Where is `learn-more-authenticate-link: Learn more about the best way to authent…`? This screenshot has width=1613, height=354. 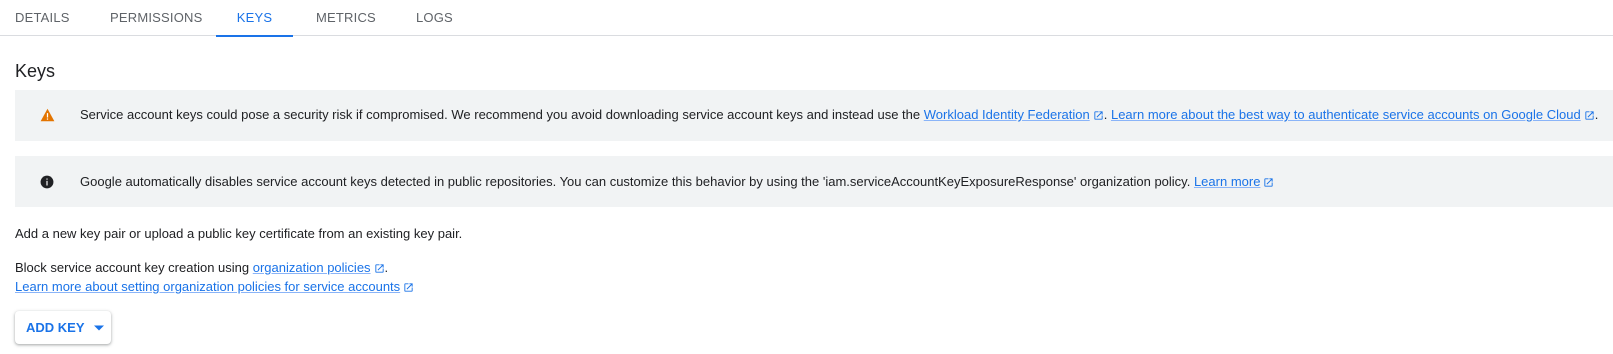 learn-more-authenticate-link: Learn more about the best way to authent… is located at coordinates (1353, 114).